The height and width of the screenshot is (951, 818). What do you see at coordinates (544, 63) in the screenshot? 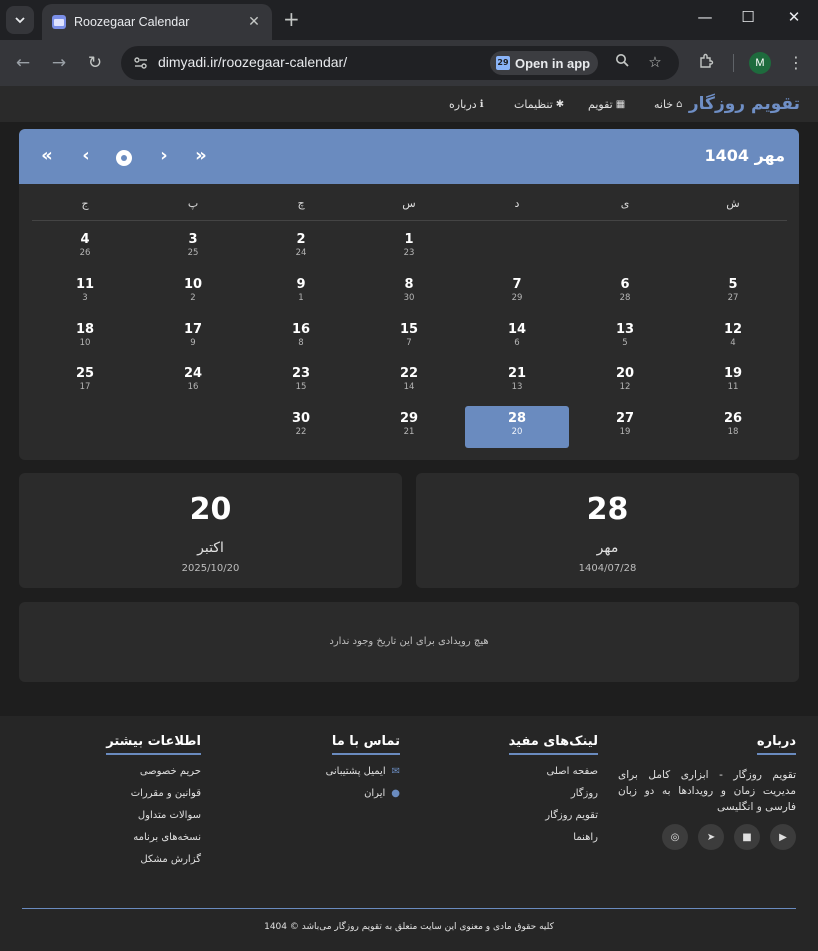
I see `open-in-app-button: 29 Open in app` at bounding box center [544, 63].